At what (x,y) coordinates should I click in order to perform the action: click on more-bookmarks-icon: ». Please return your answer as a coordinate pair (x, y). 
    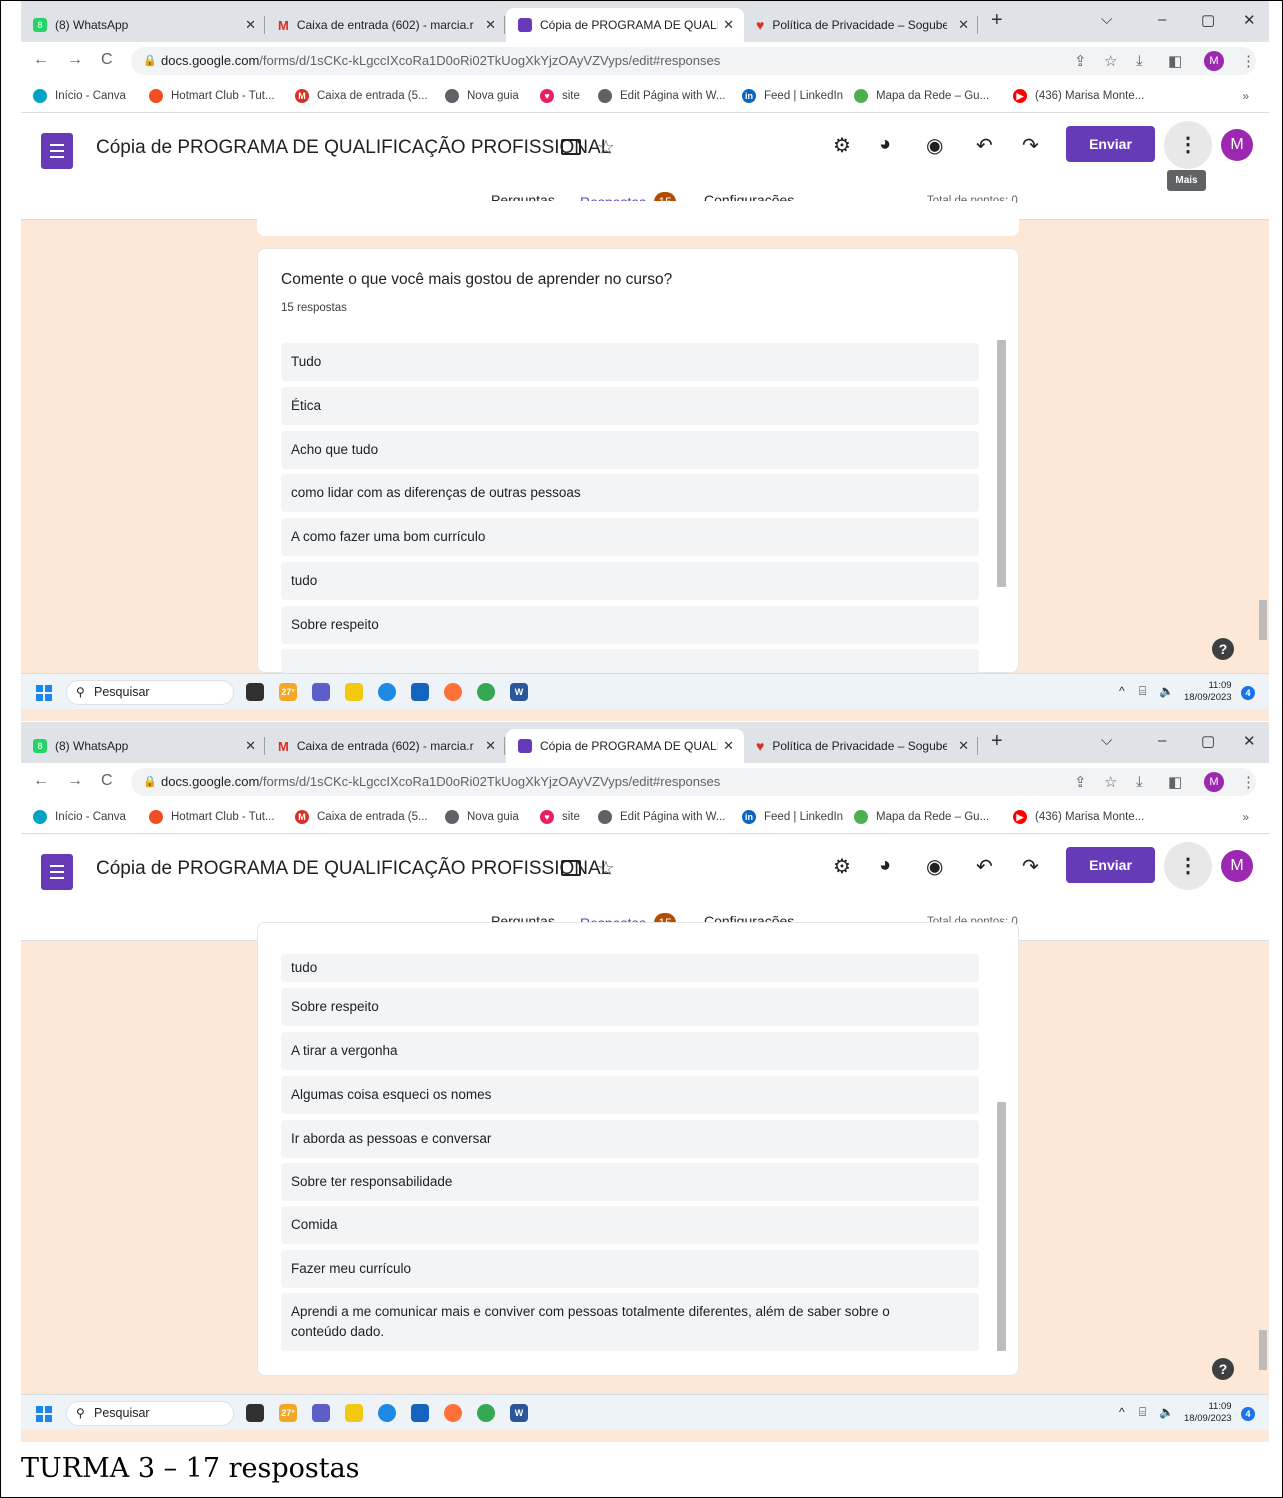
    Looking at the image, I should click on (1245, 817).